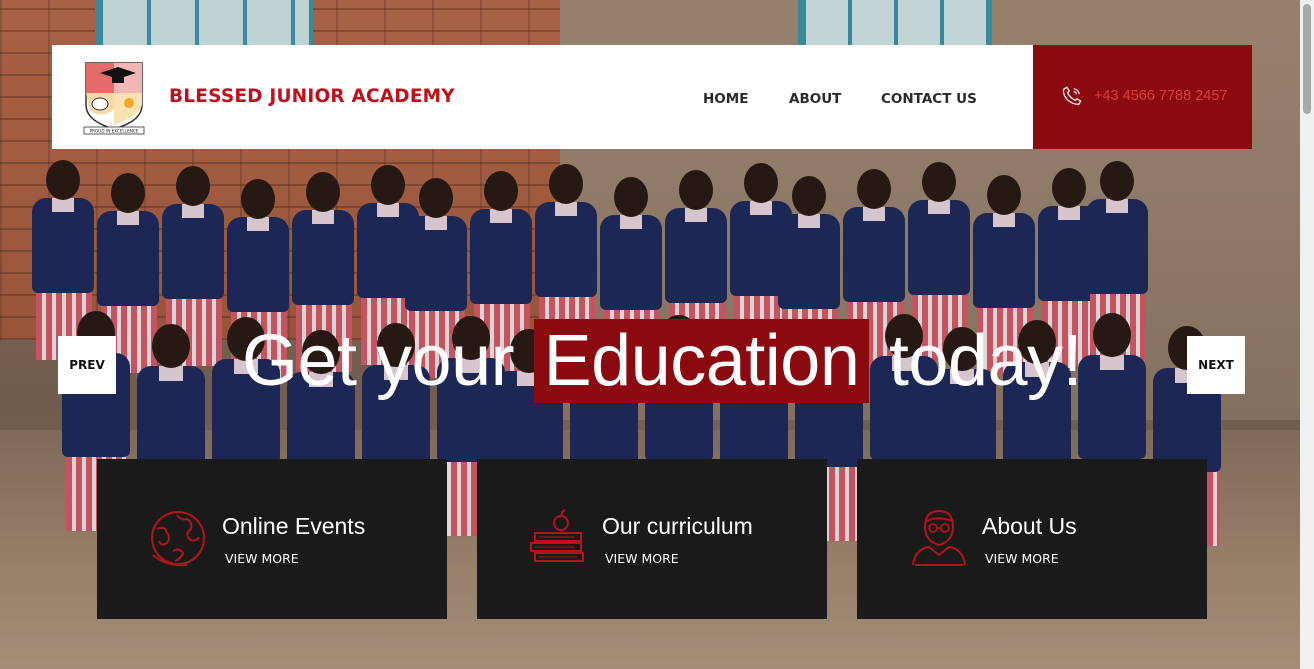 This screenshot has height=669, width=1314. What do you see at coordinates (1160, 96) in the screenshot?
I see `phone-number: +43 4566 7788 2457` at bounding box center [1160, 96].